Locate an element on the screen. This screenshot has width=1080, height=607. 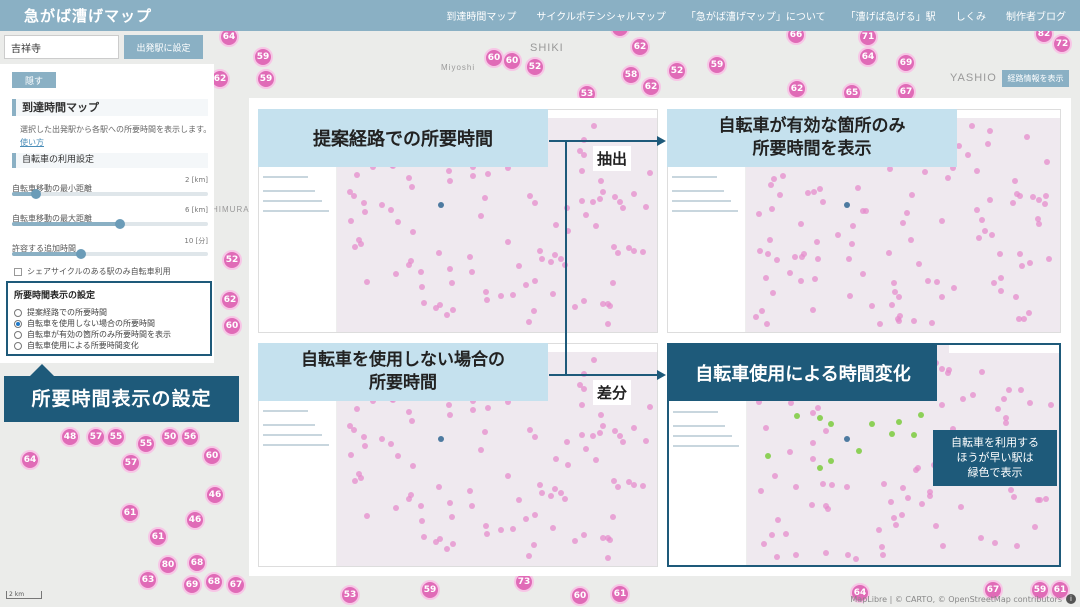
station-marker: 63 is located at coordinates (148, 580).